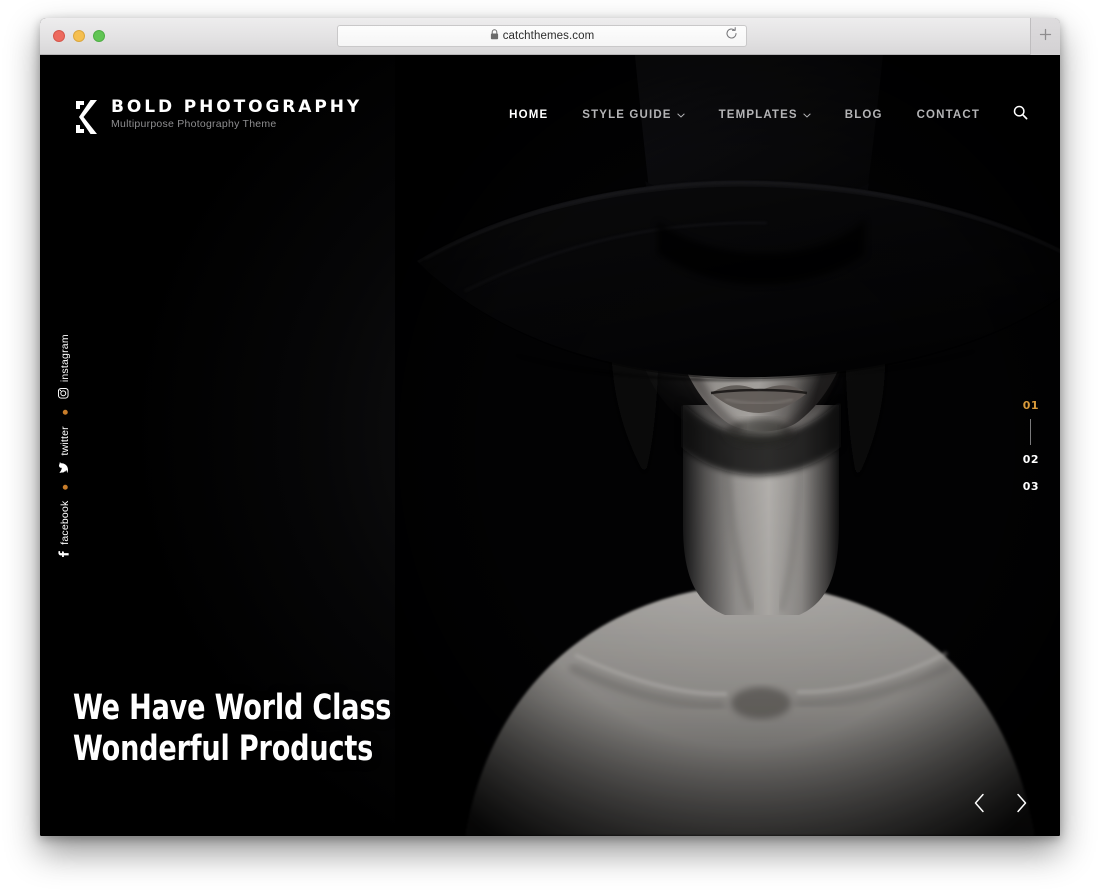 This screenshot has width=1100, height=894. What do you see at coordinates (237, 107) in the screenshot?
I see `site-title: BOLD PHOTOGRAPHY` at bounding box center [237, 107].